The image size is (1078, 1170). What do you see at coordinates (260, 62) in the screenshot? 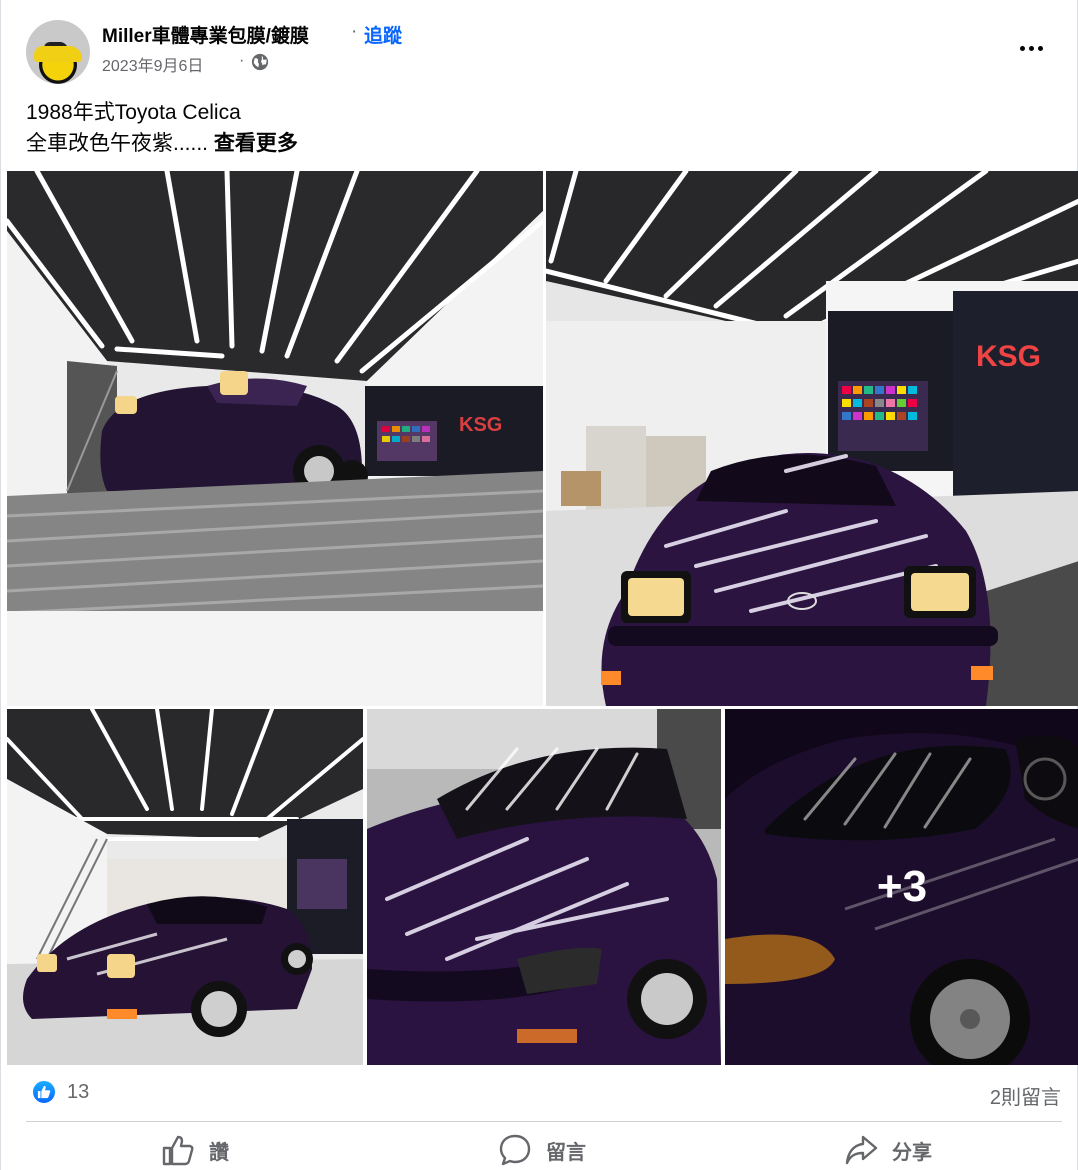
I see `globe-icon` at bounding box center [260, 62].